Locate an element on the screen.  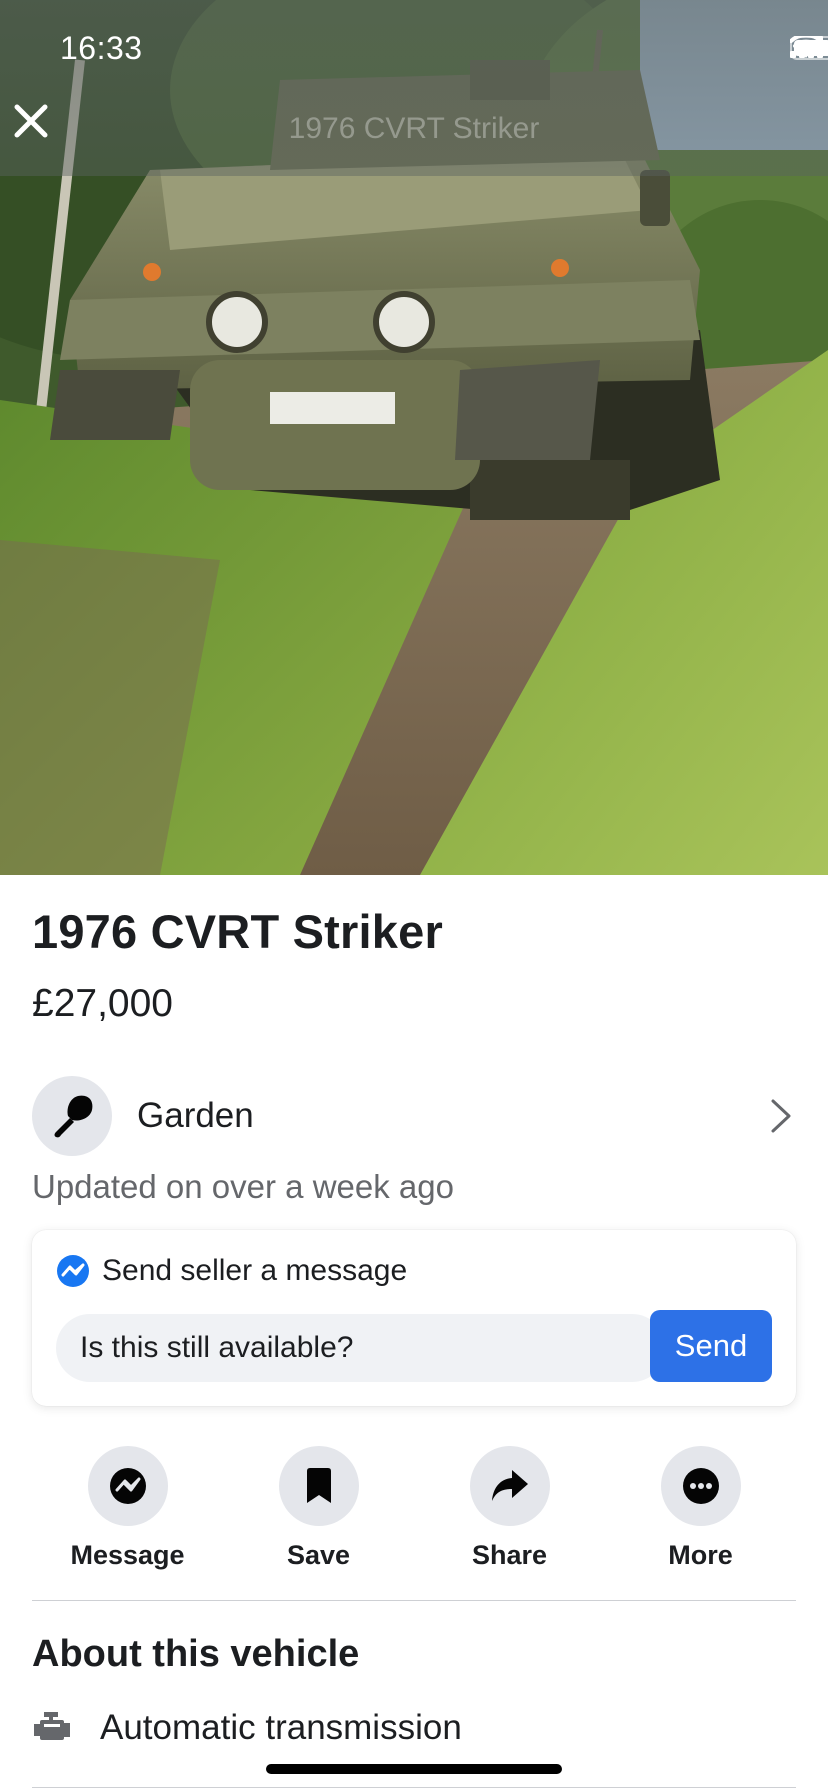
listing-title: 1976 CVRT Striker is located at coordinates (237, 931).